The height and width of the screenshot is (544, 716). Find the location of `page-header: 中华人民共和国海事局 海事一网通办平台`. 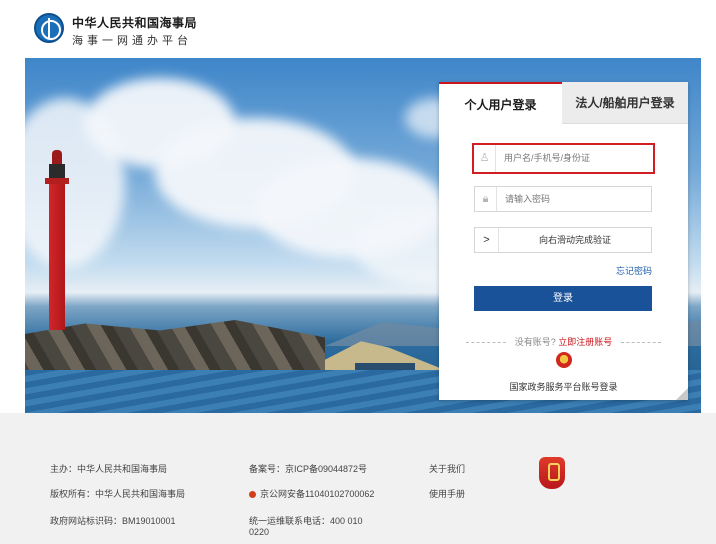

page-header: 中华人民共和国海事局 海事一网通办平台 is located at coordinates (358, 29).